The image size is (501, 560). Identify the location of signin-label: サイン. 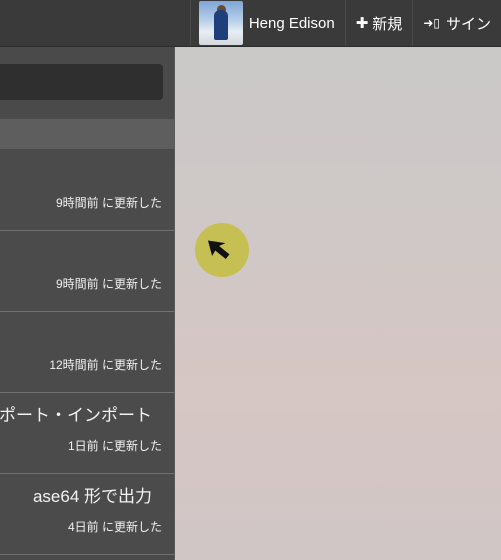
(468, 24).